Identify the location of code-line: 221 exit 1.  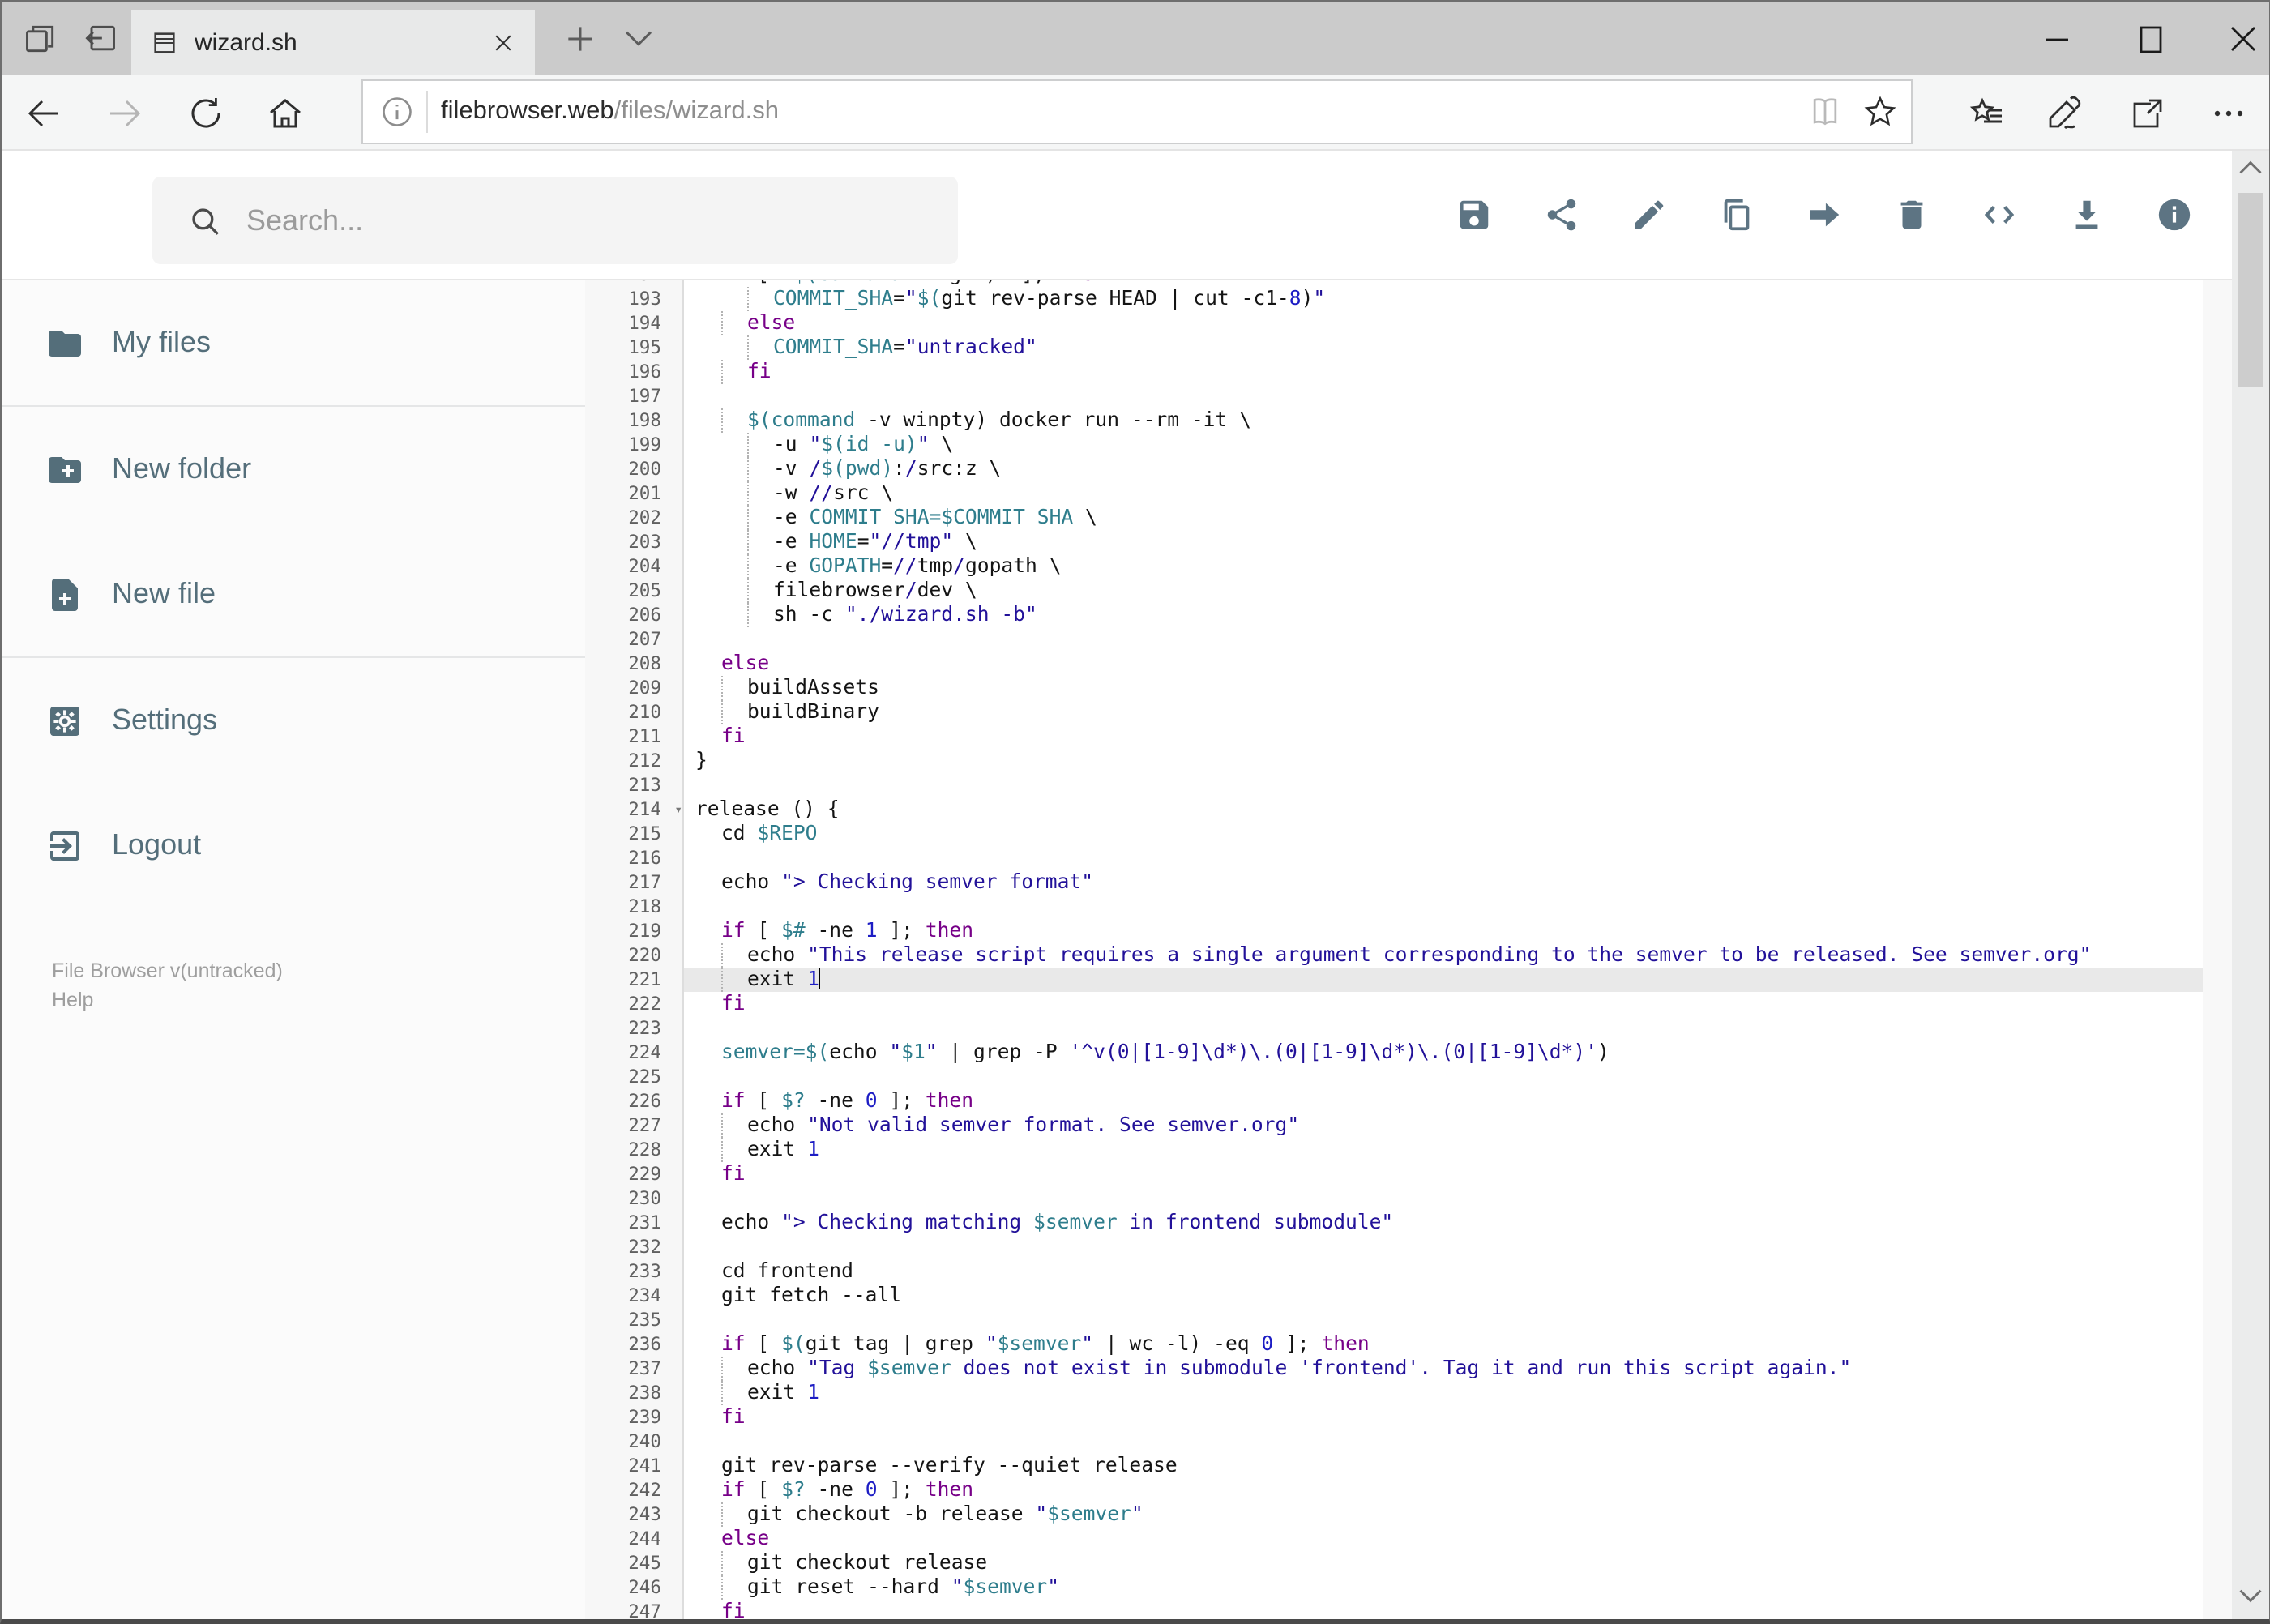
(1408, 980).